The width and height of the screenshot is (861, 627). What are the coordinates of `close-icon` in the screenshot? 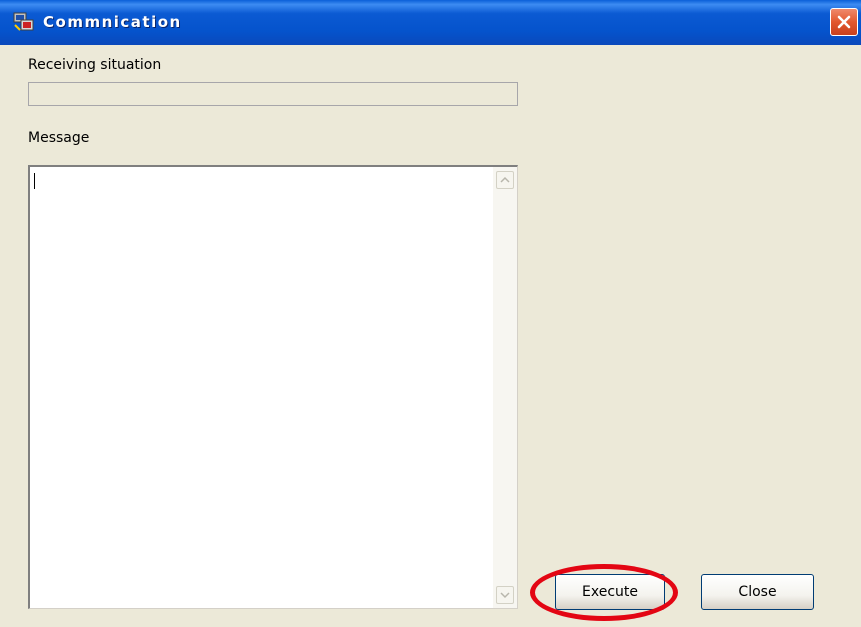 It's located at (844, 22).